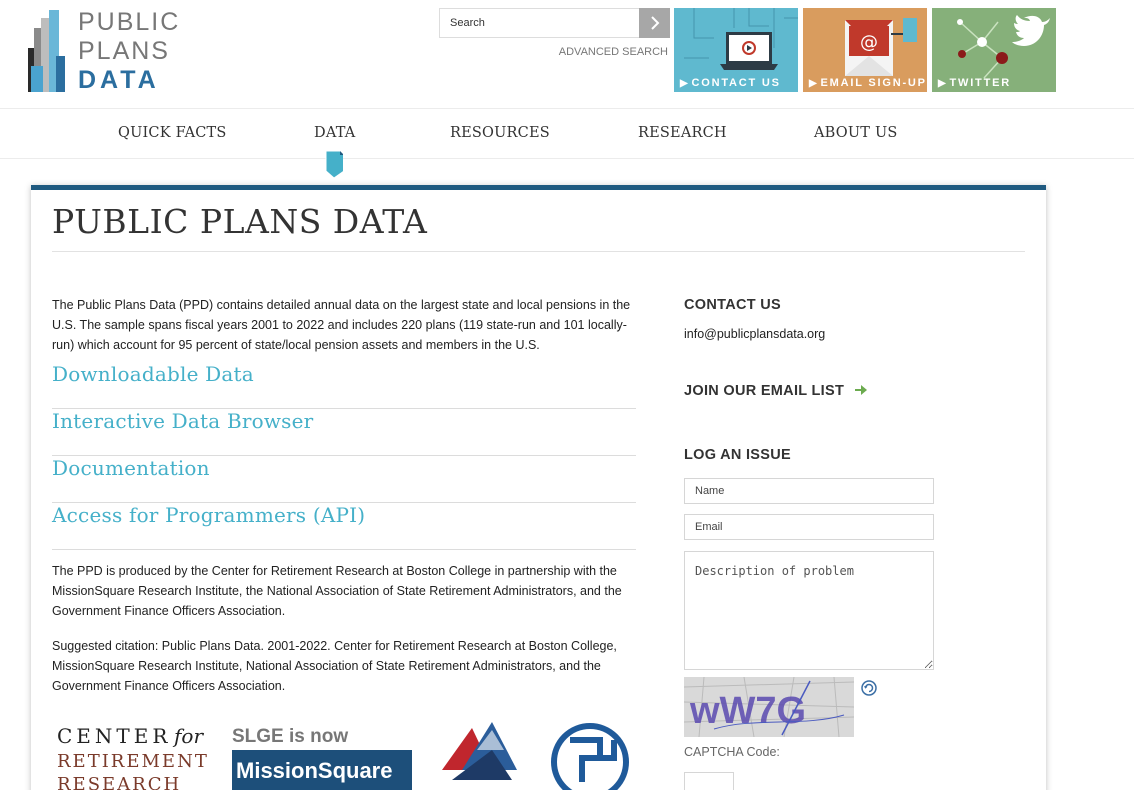  I want to click on nav-item-about-us: ABOUT US, so click(856, 133).